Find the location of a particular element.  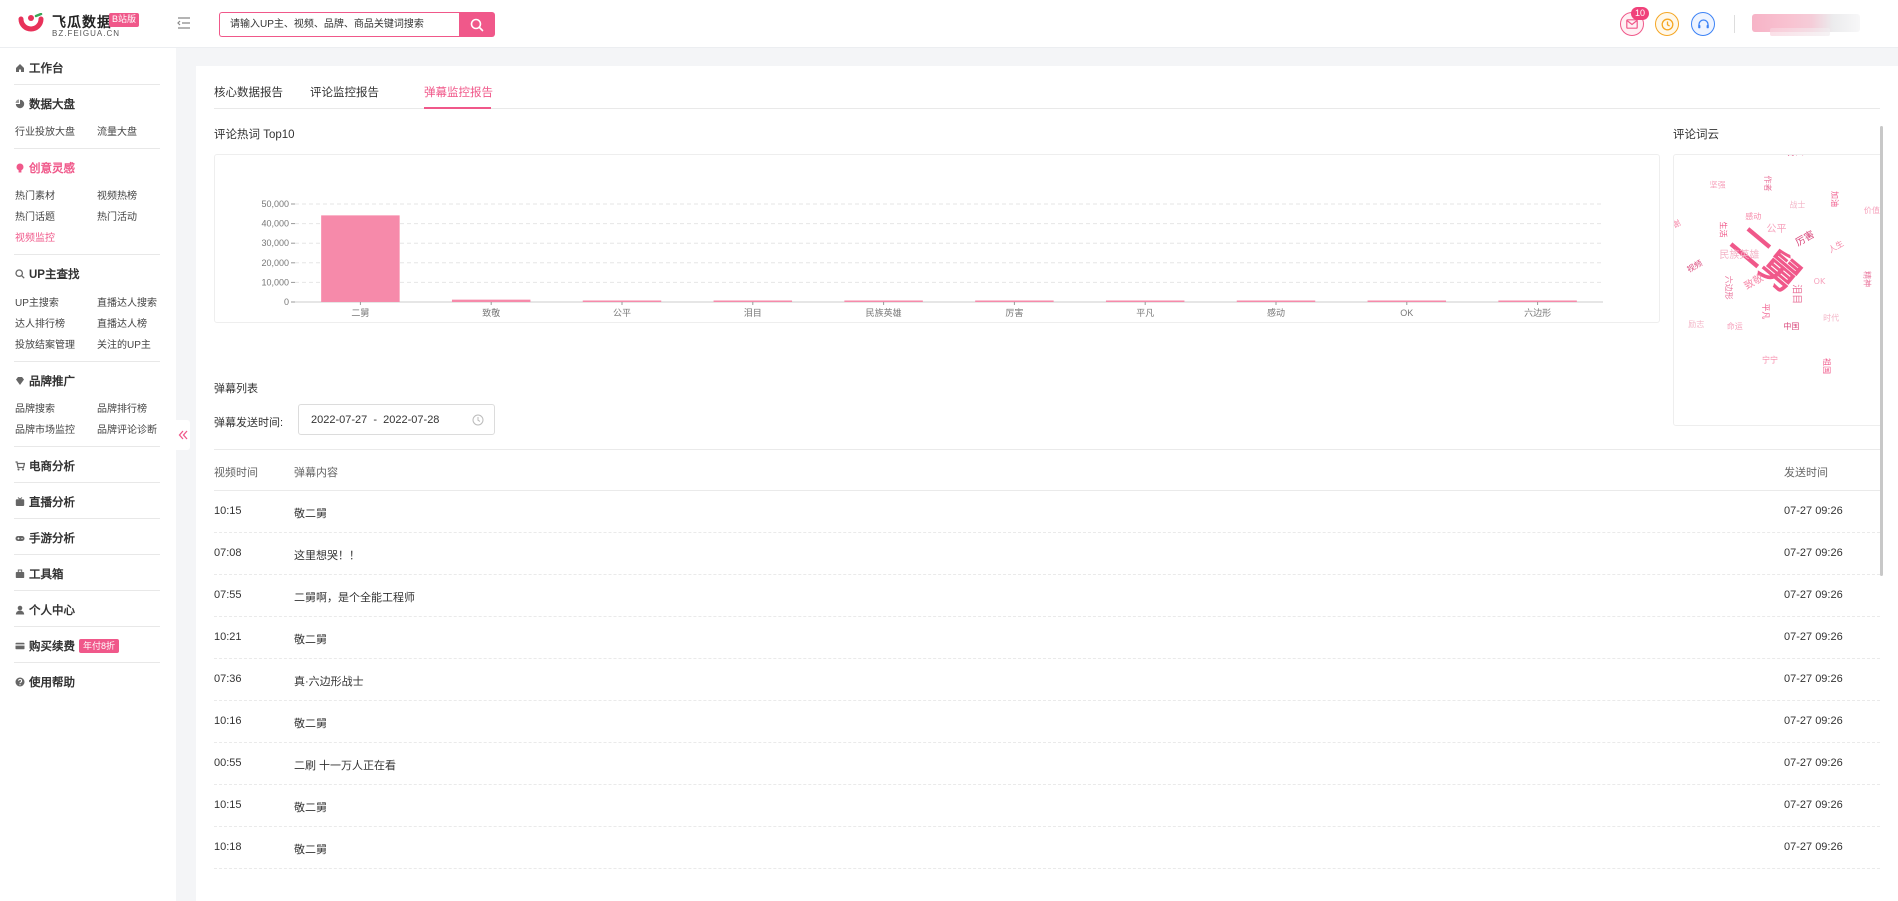

word-cloud-title: 评论词云 is located at coordinates (1696, 135).